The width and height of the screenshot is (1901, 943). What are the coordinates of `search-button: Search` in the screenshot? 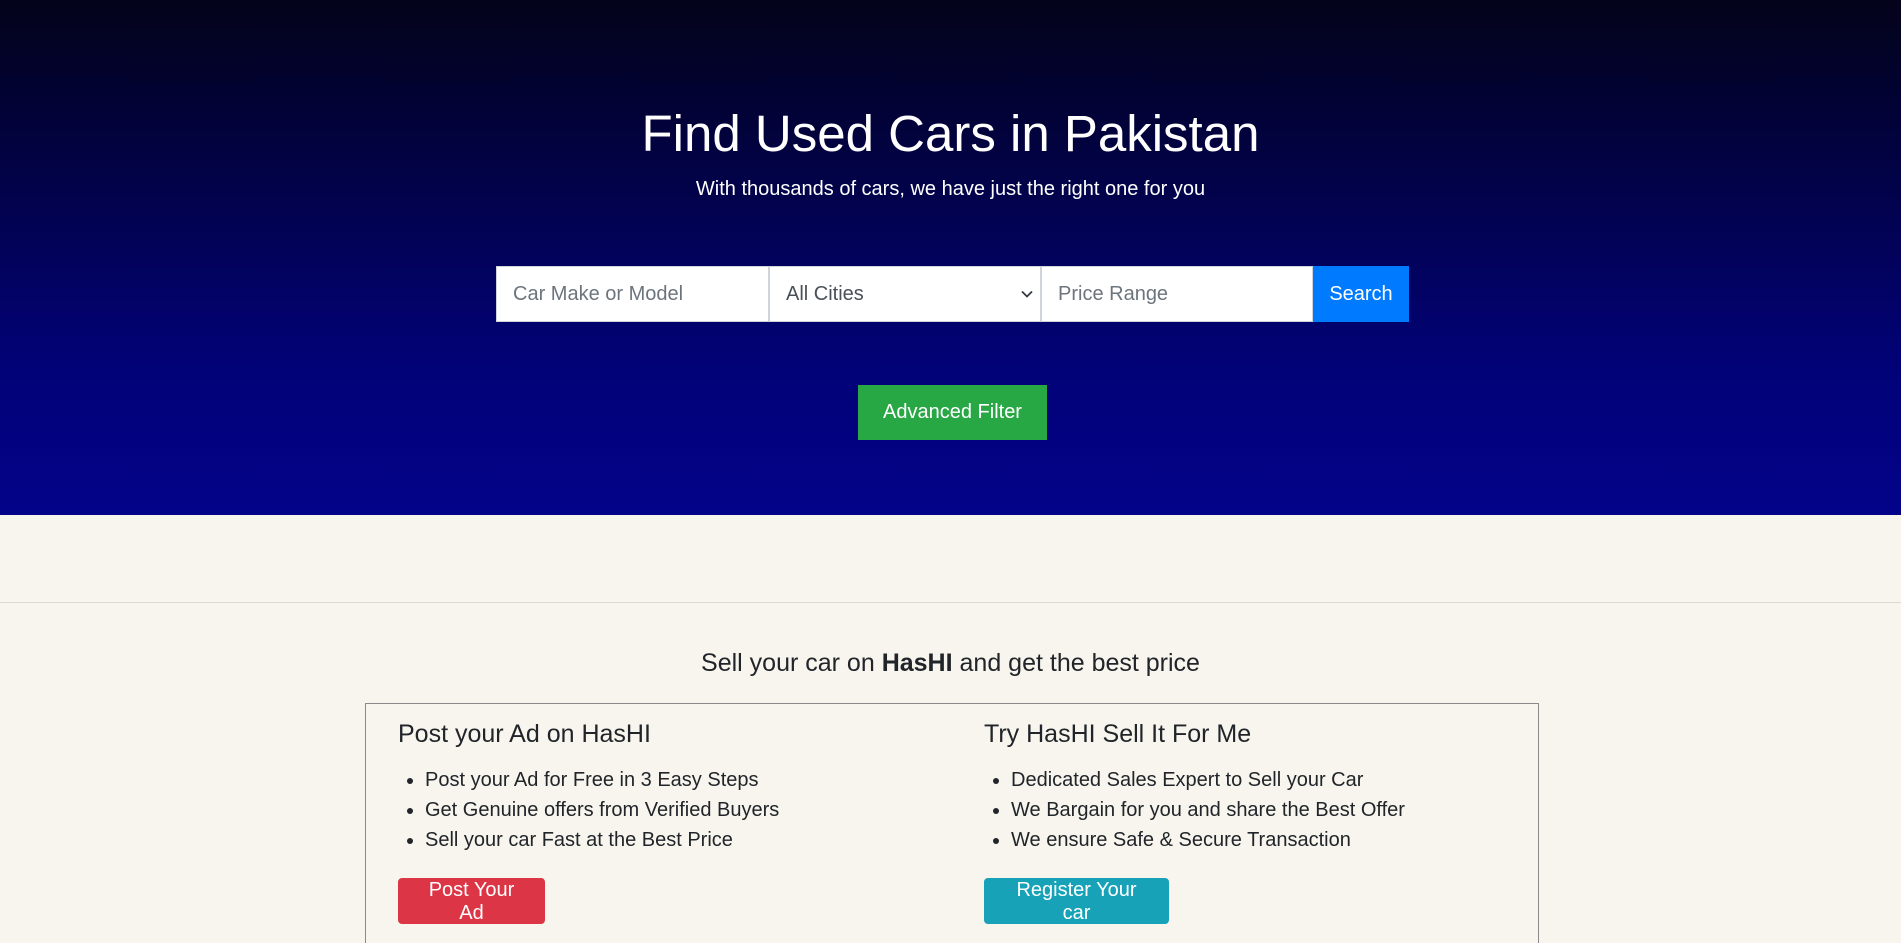 It's located at (1361, 294).